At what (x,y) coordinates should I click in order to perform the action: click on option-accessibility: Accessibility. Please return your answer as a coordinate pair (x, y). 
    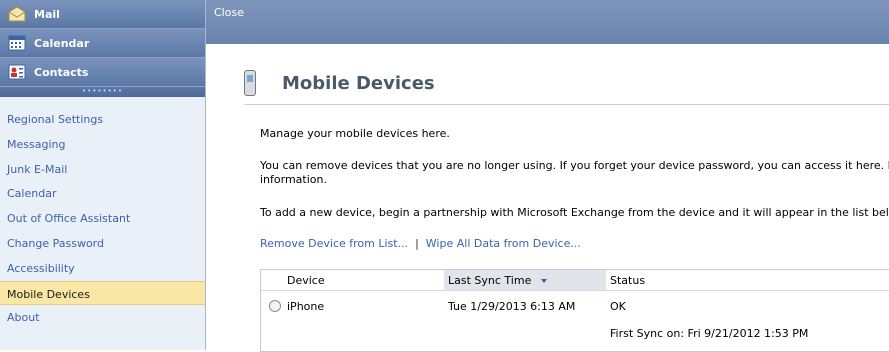
    Looking at the image, I should click on (102, 268).